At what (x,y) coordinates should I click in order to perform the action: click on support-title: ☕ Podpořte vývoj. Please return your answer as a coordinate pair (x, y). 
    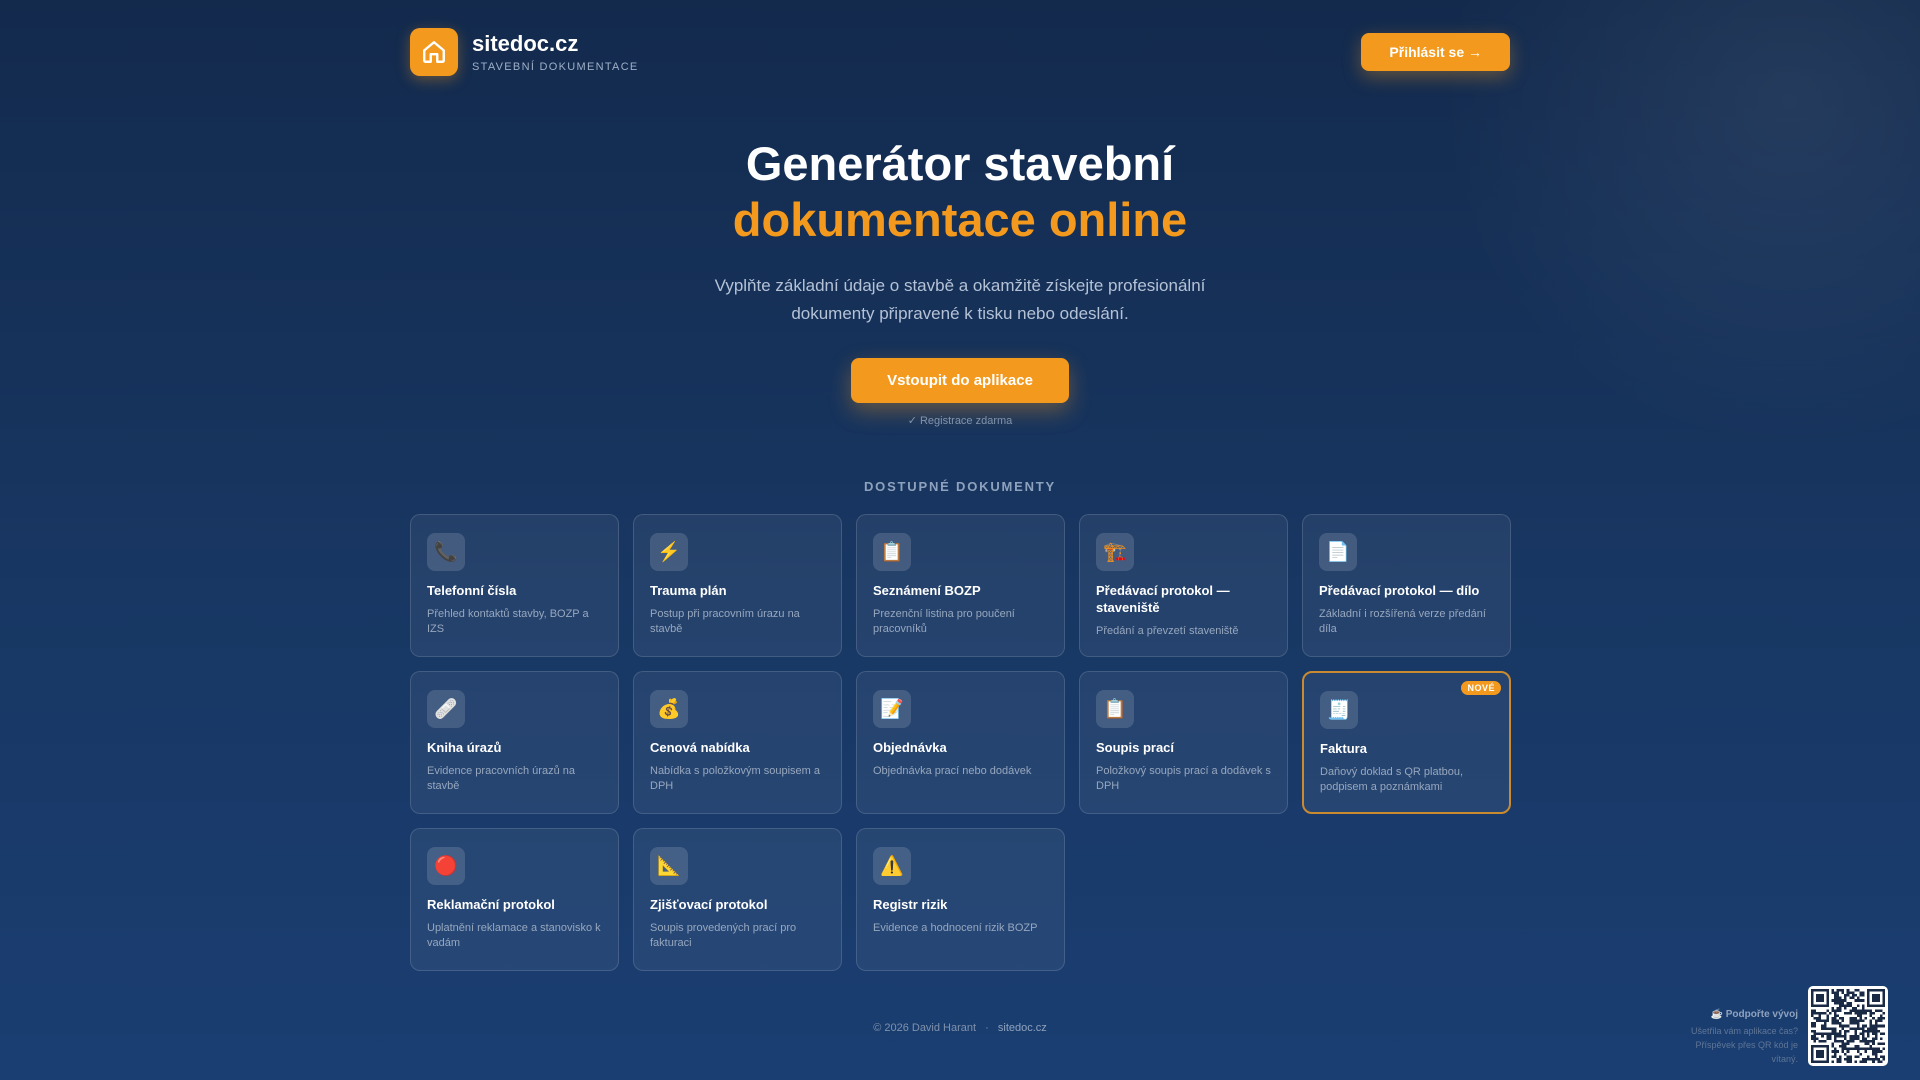
    Looking at the image, I should click on (1754, 1014).